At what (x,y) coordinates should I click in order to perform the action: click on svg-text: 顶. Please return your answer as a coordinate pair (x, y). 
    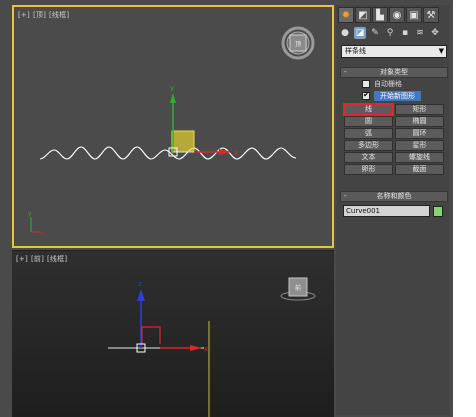
    Looking at the image, I should click on (298, 44).